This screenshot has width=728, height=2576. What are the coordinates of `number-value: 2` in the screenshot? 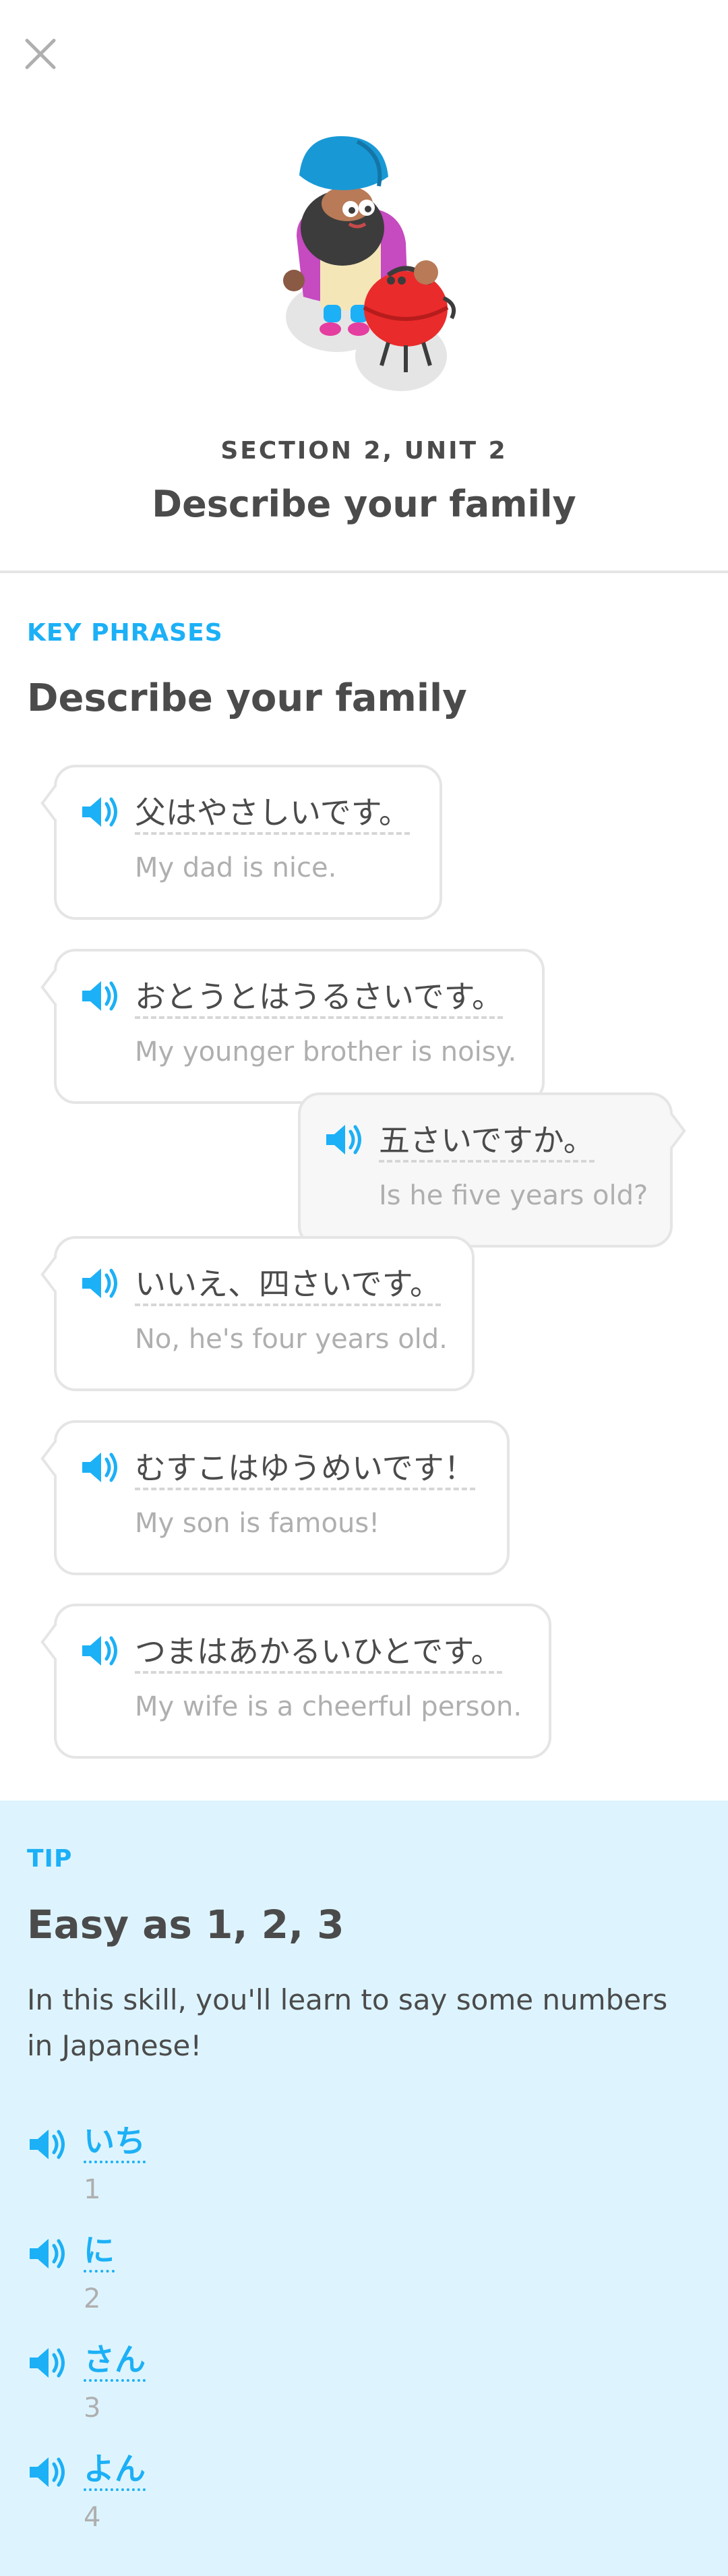 It's located at (93, 2299).